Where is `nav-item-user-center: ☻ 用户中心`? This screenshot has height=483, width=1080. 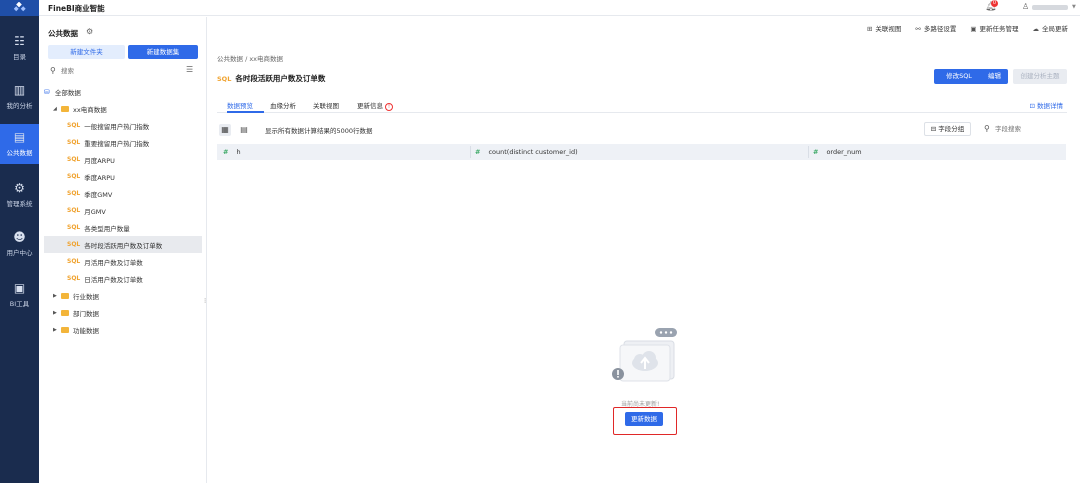 nav-item-user-center: ☻ 用户中心 is located at coordinates (19, 244).